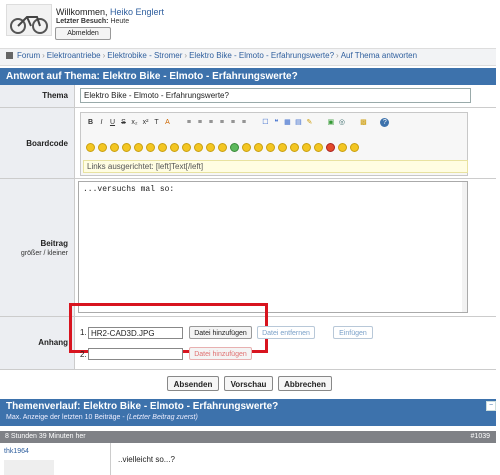  Describe the element at coordinates (135, 354) in the screenshot. I see `attachment-2-field` at that location.